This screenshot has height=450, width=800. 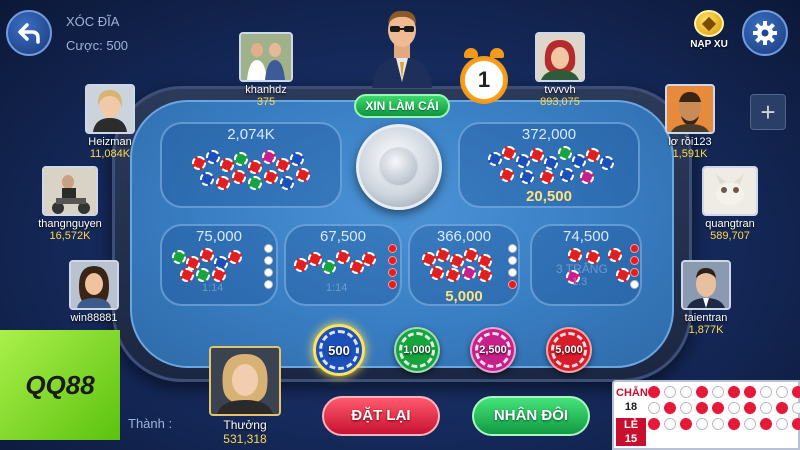 I want to click on history-le-label: LẺ, so click(x=631, y=425).